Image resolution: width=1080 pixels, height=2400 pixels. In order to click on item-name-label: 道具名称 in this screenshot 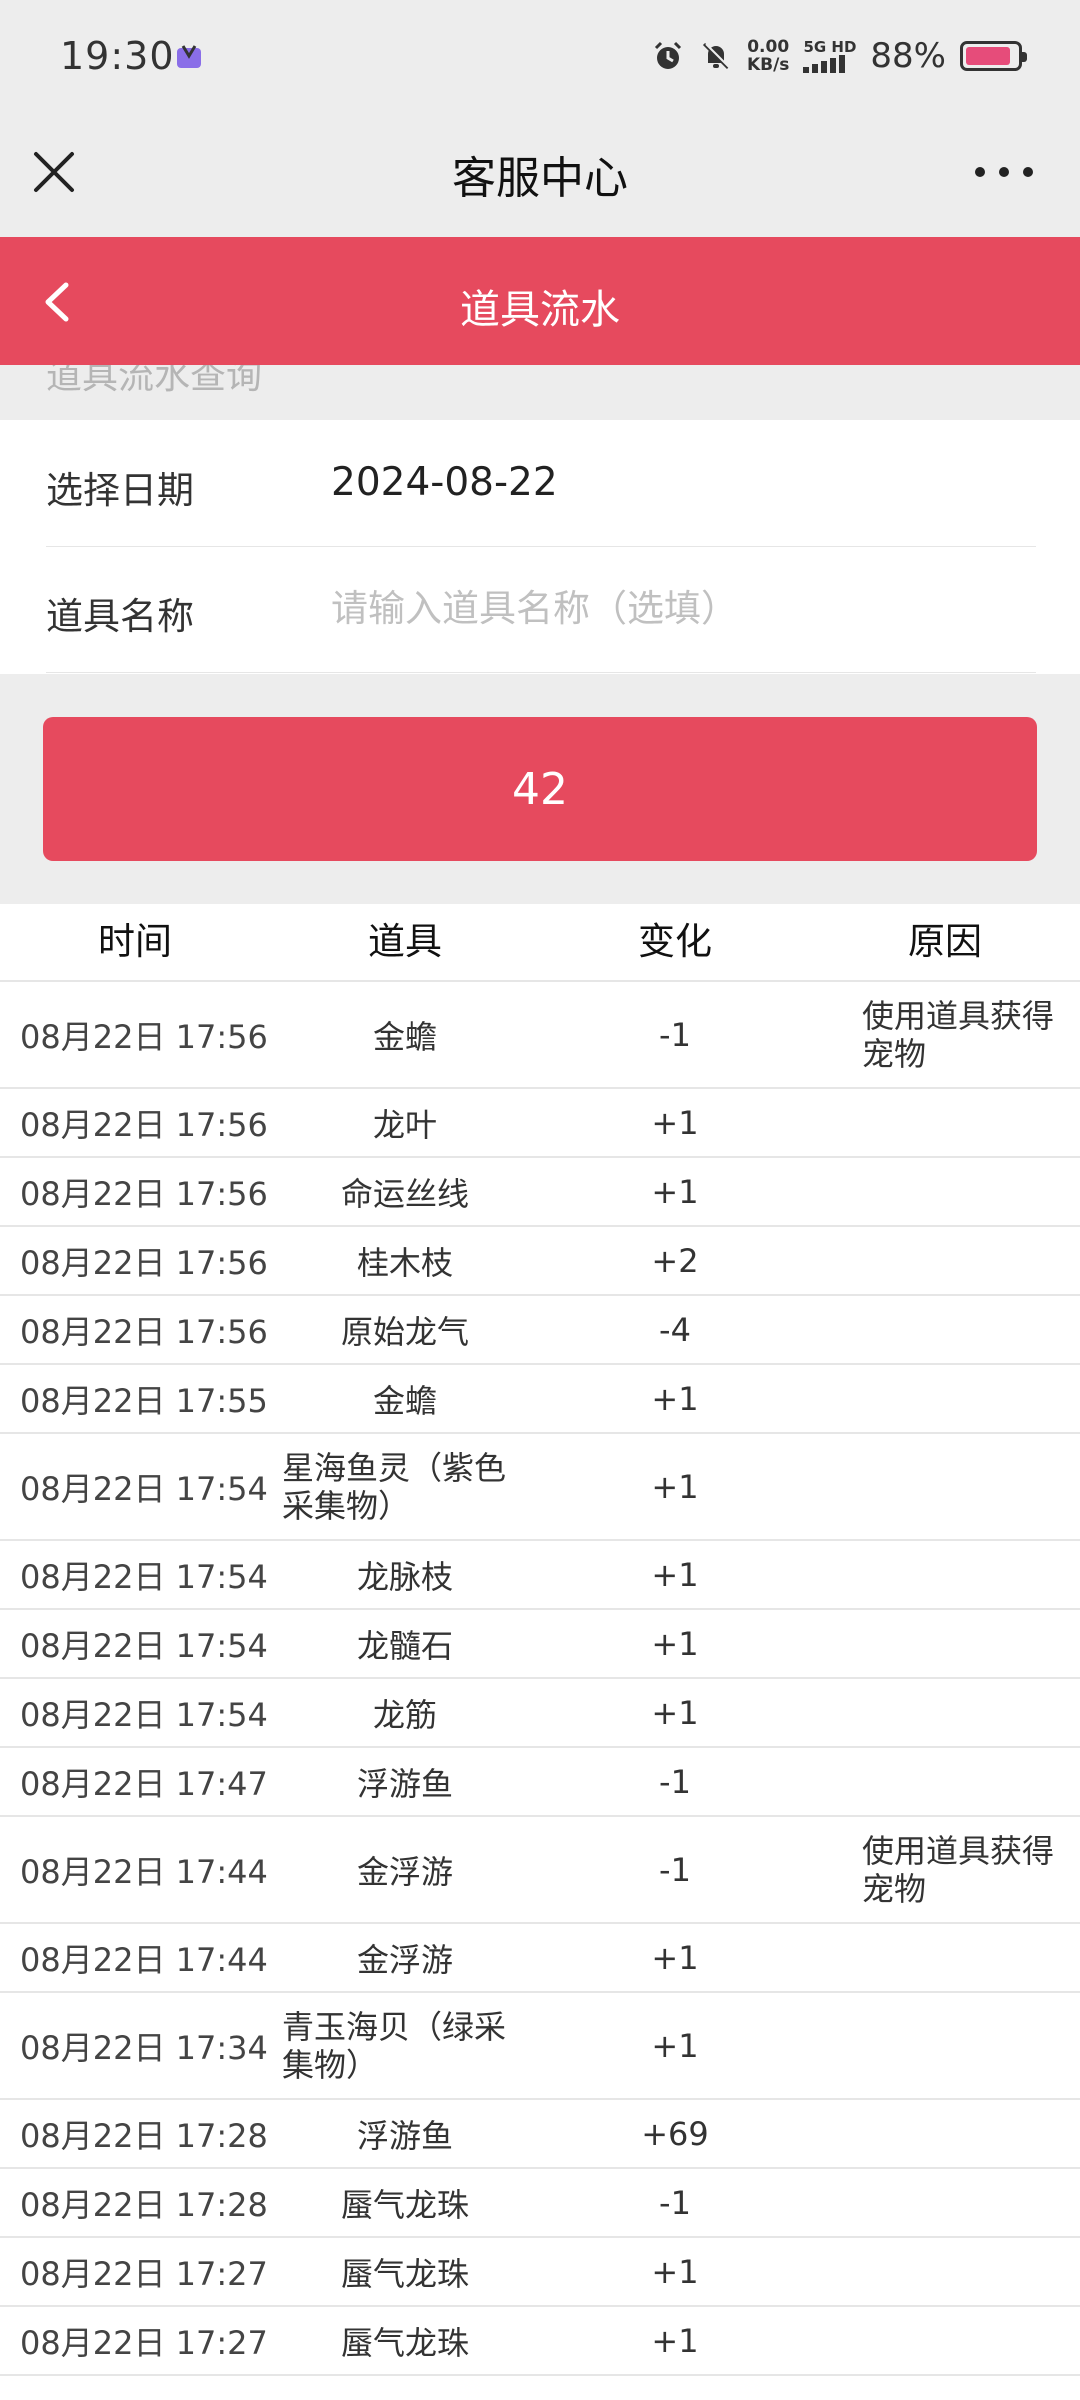, I will do `click(120, 616)`.